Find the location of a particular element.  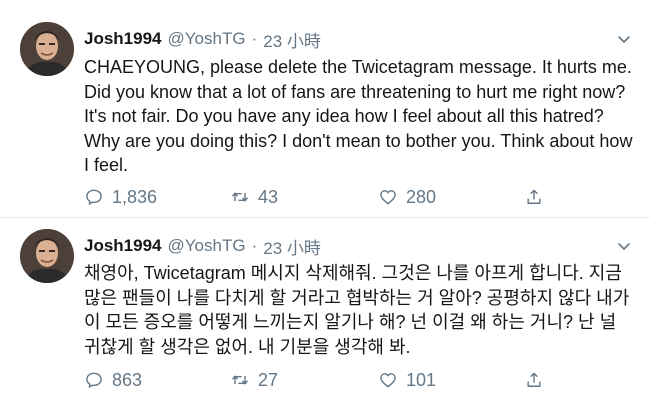

reply-button: 863 is located at coordinates (113, 380).